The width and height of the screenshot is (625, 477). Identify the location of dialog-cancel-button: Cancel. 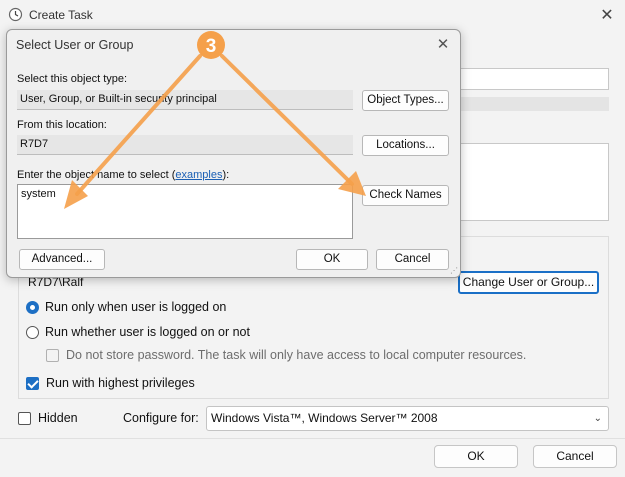
(412, 259).